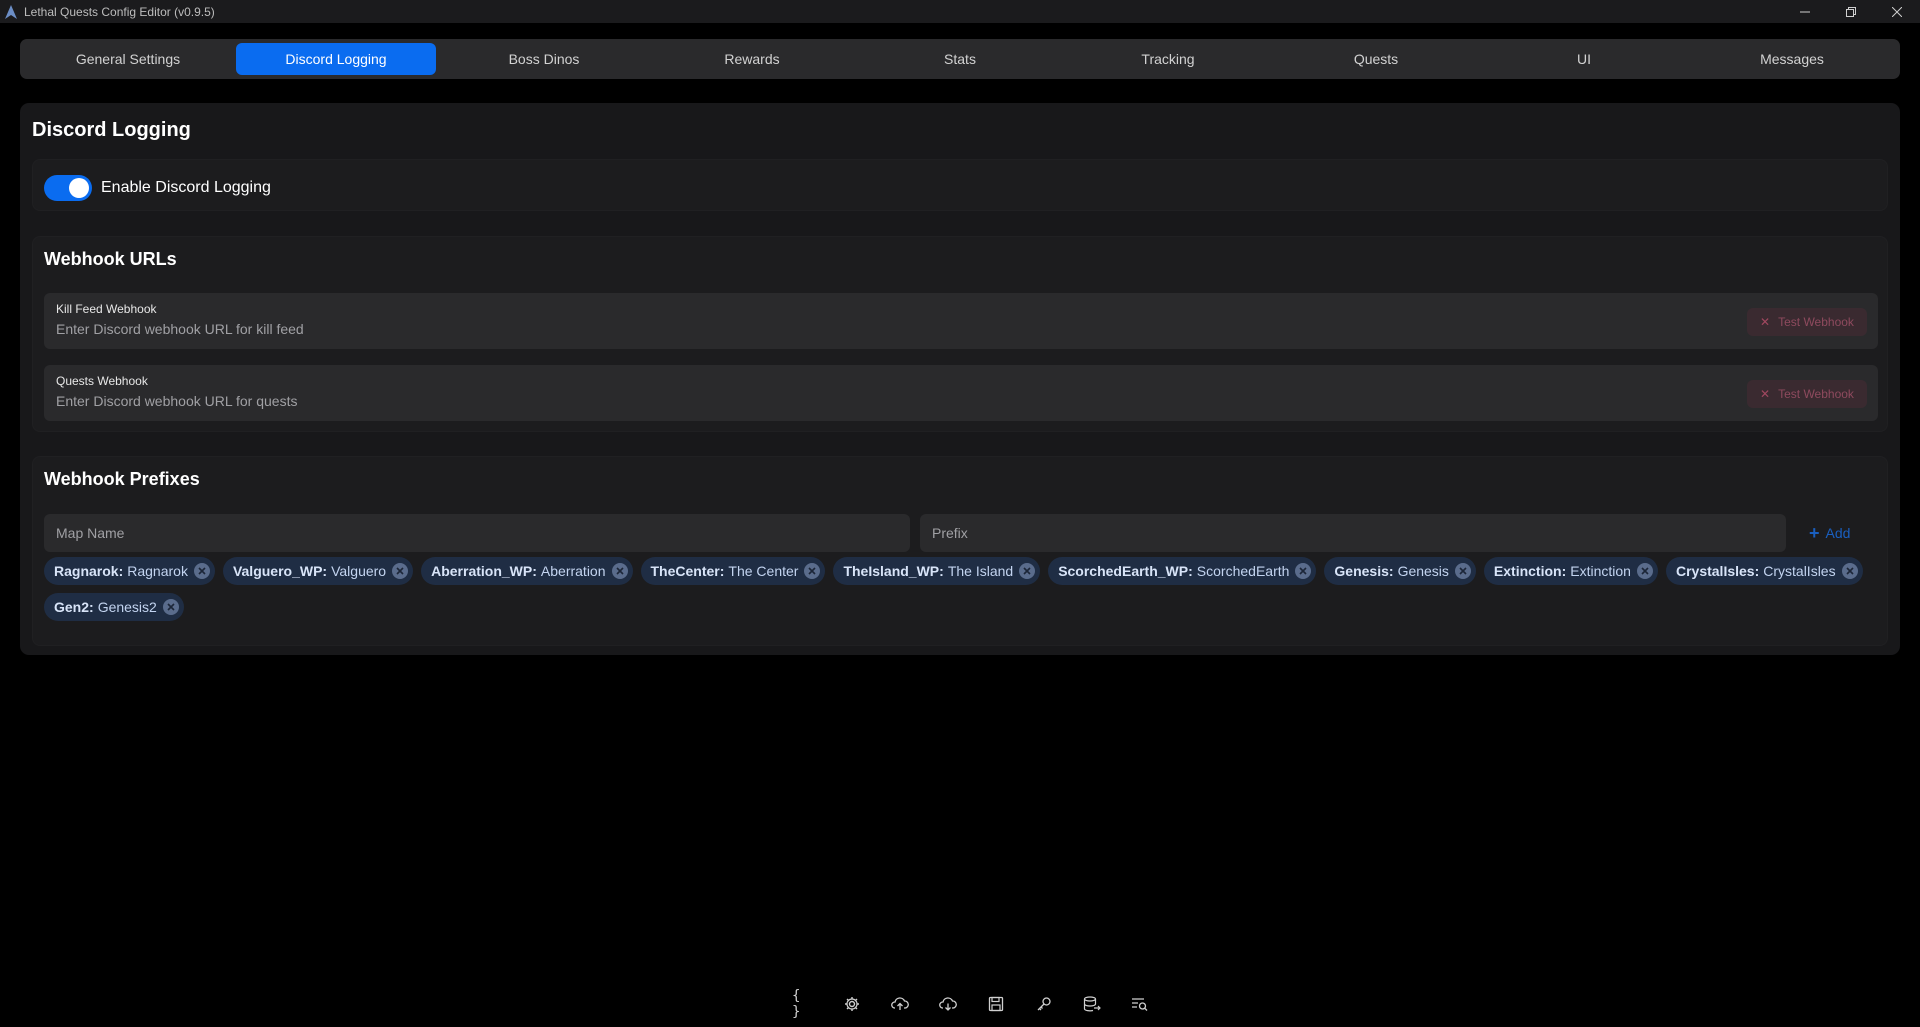  Describe the element at coordinates (1361, 571) in the screenshot. I see `chip-map-name: Genesis` at that location.